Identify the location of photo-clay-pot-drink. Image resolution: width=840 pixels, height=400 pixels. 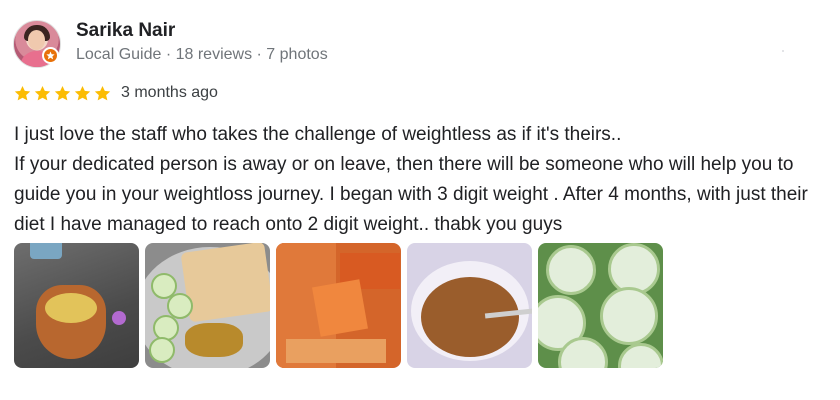
(76, 305).